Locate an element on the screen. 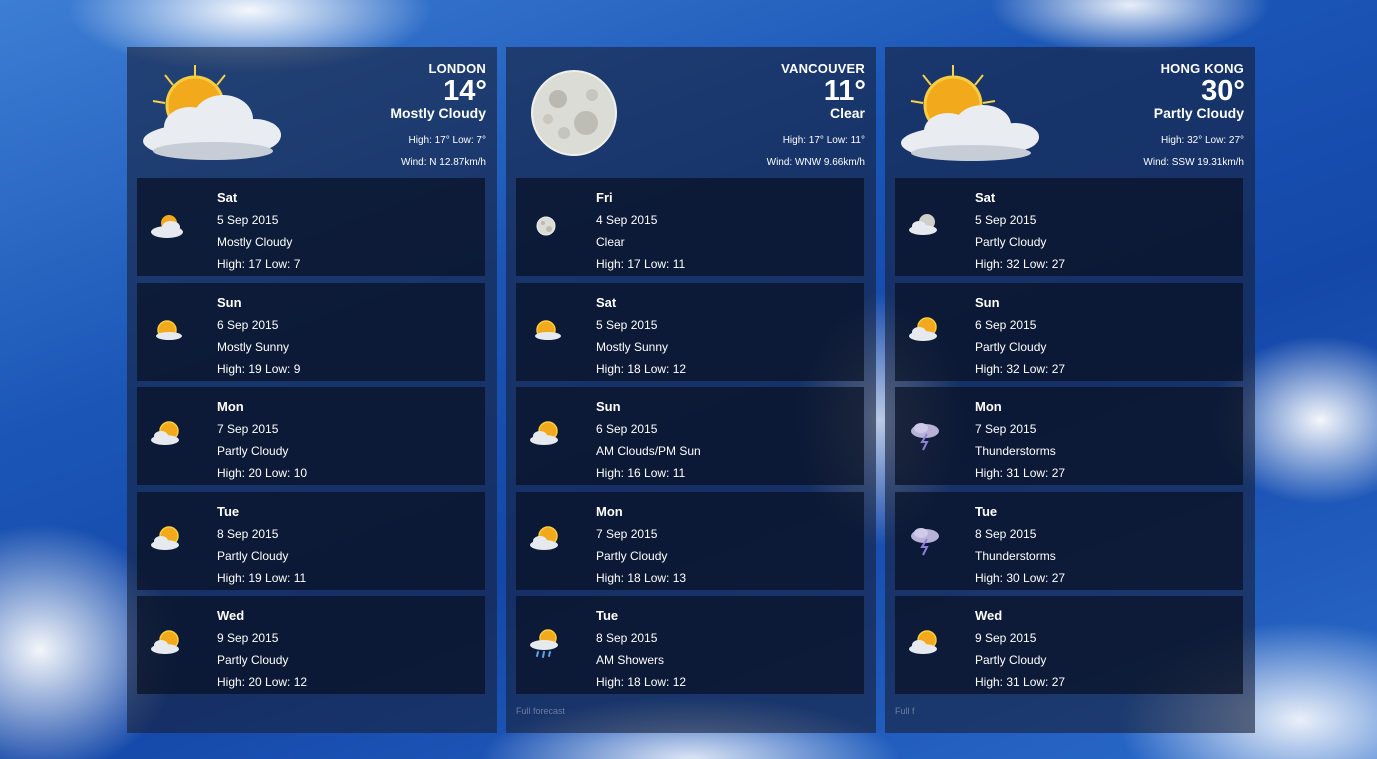 The width and height of the screenshot is (1377, 759). forecast-high-low: High: 20 Low: 12 is located at coordinates (262, 682).